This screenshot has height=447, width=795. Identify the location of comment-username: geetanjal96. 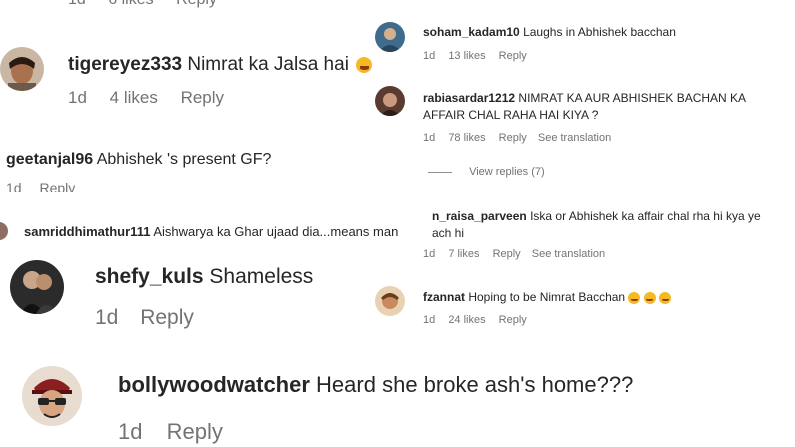
(49, 159).